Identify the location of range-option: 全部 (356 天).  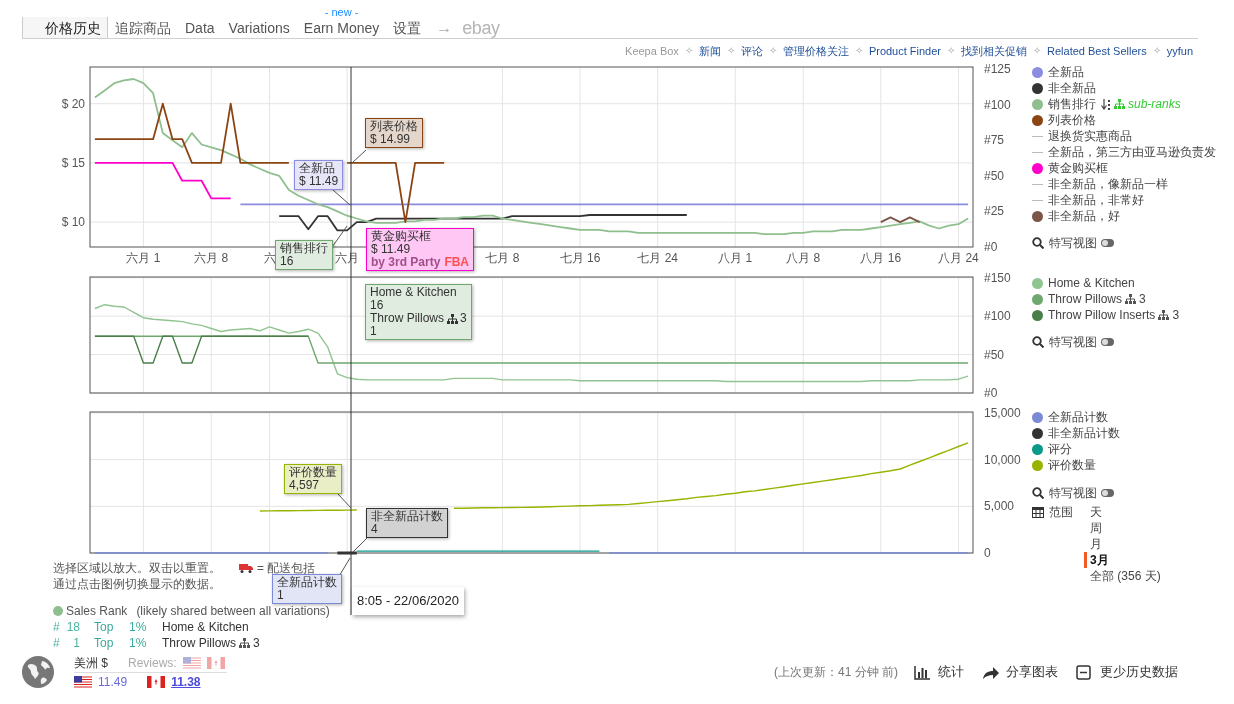
(1125, 576).